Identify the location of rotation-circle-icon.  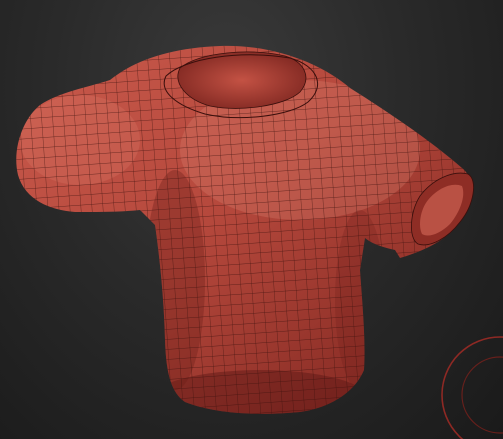
(472, 387).